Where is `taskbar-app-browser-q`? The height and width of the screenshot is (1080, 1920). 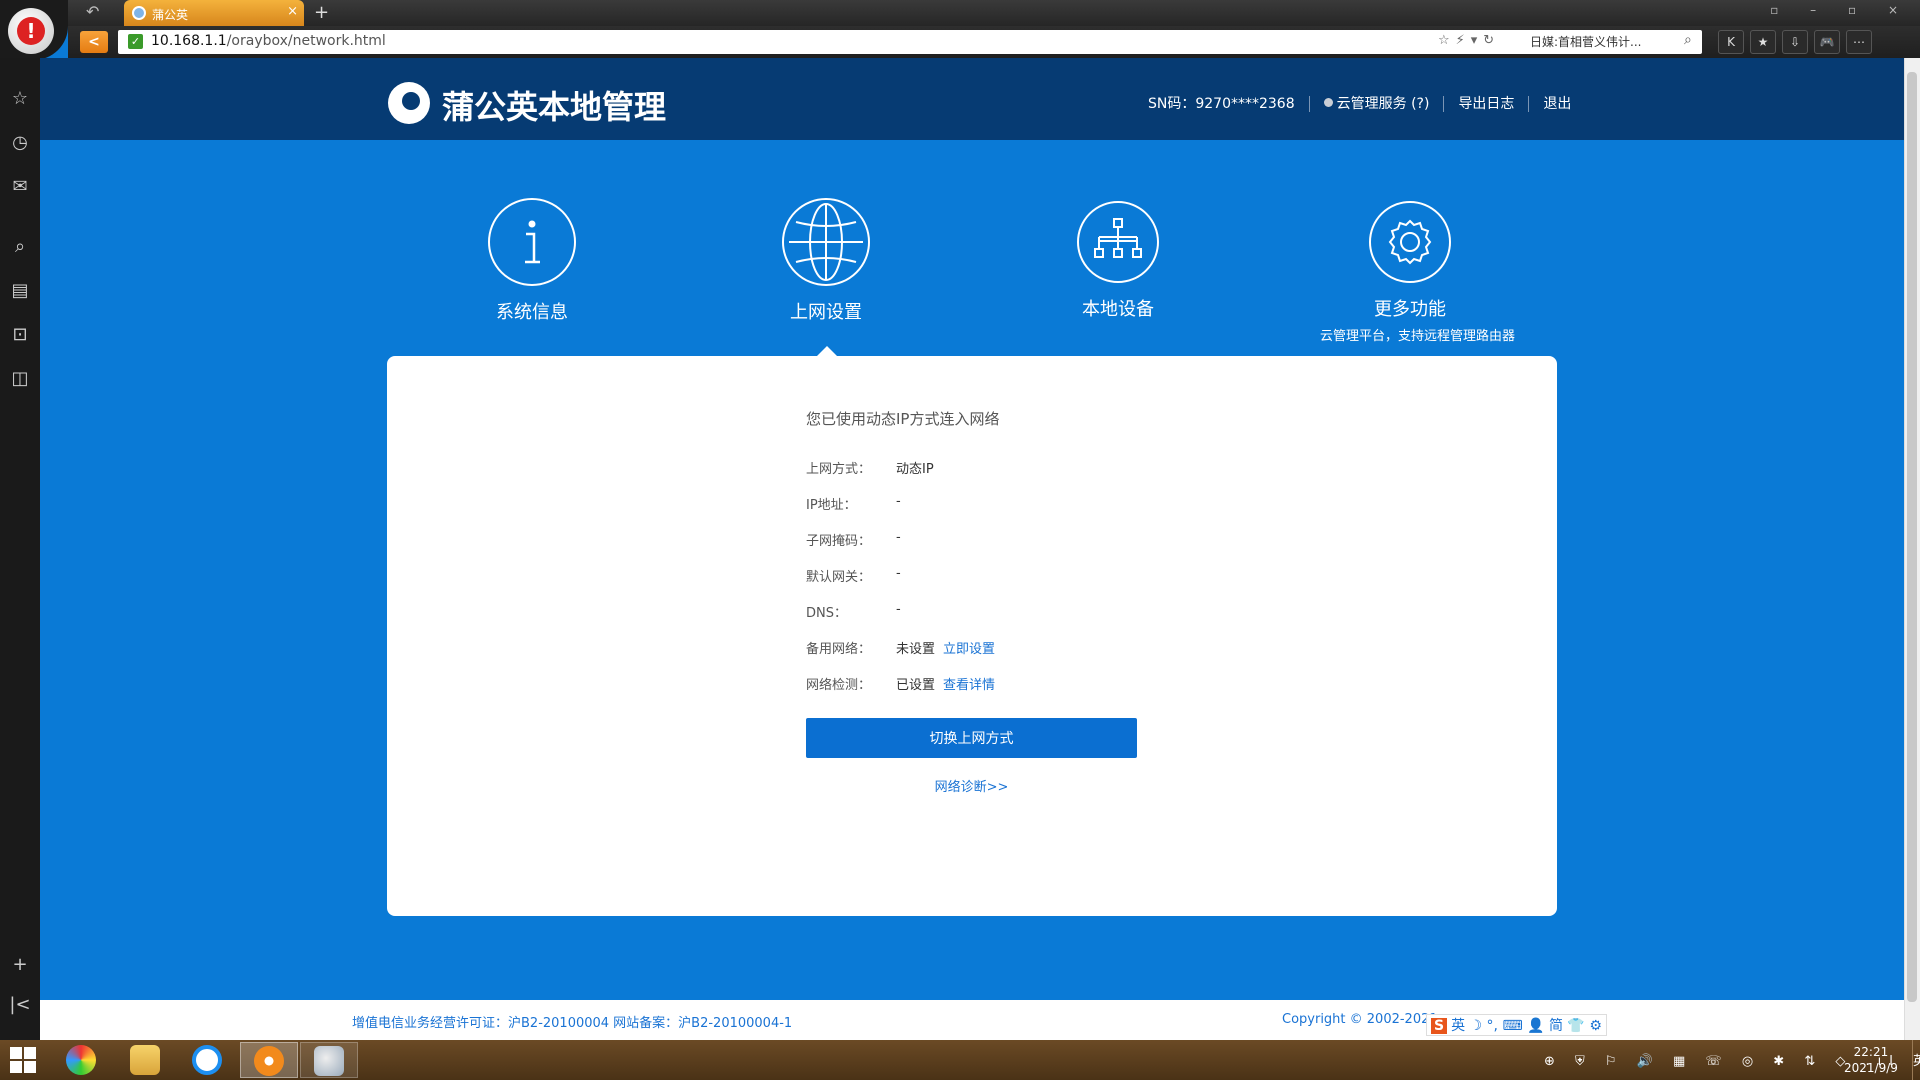
taskbar-app-browser-q is located at coordinates (207, 1060).